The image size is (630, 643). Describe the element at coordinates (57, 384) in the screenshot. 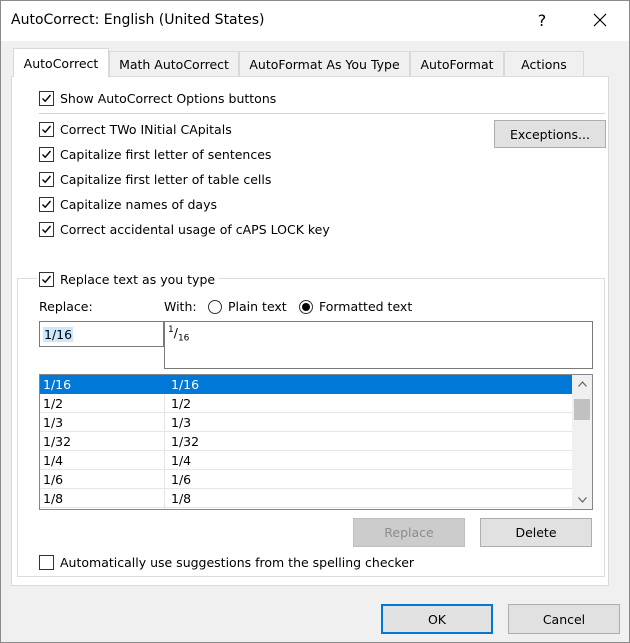

I see `entry-replace: 1/16` at that location.